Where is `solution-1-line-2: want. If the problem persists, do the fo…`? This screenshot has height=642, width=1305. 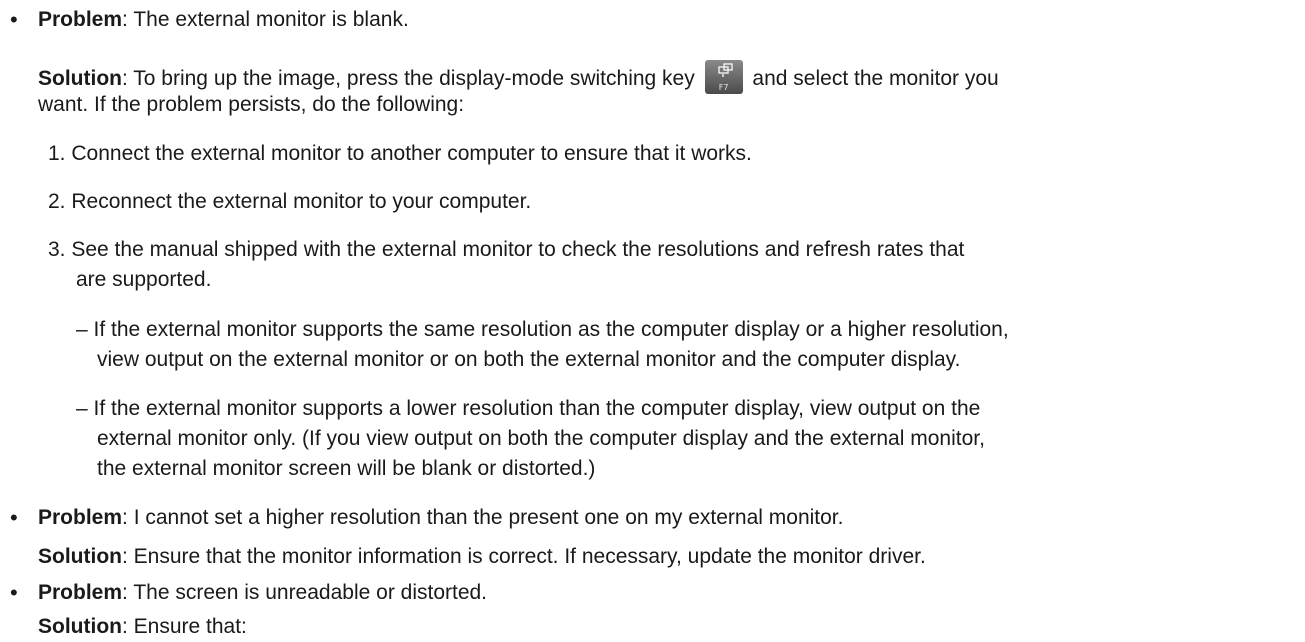
solution-1-line-2: want. If the problem persists, do the fo… is located at coordinates (251, 104).